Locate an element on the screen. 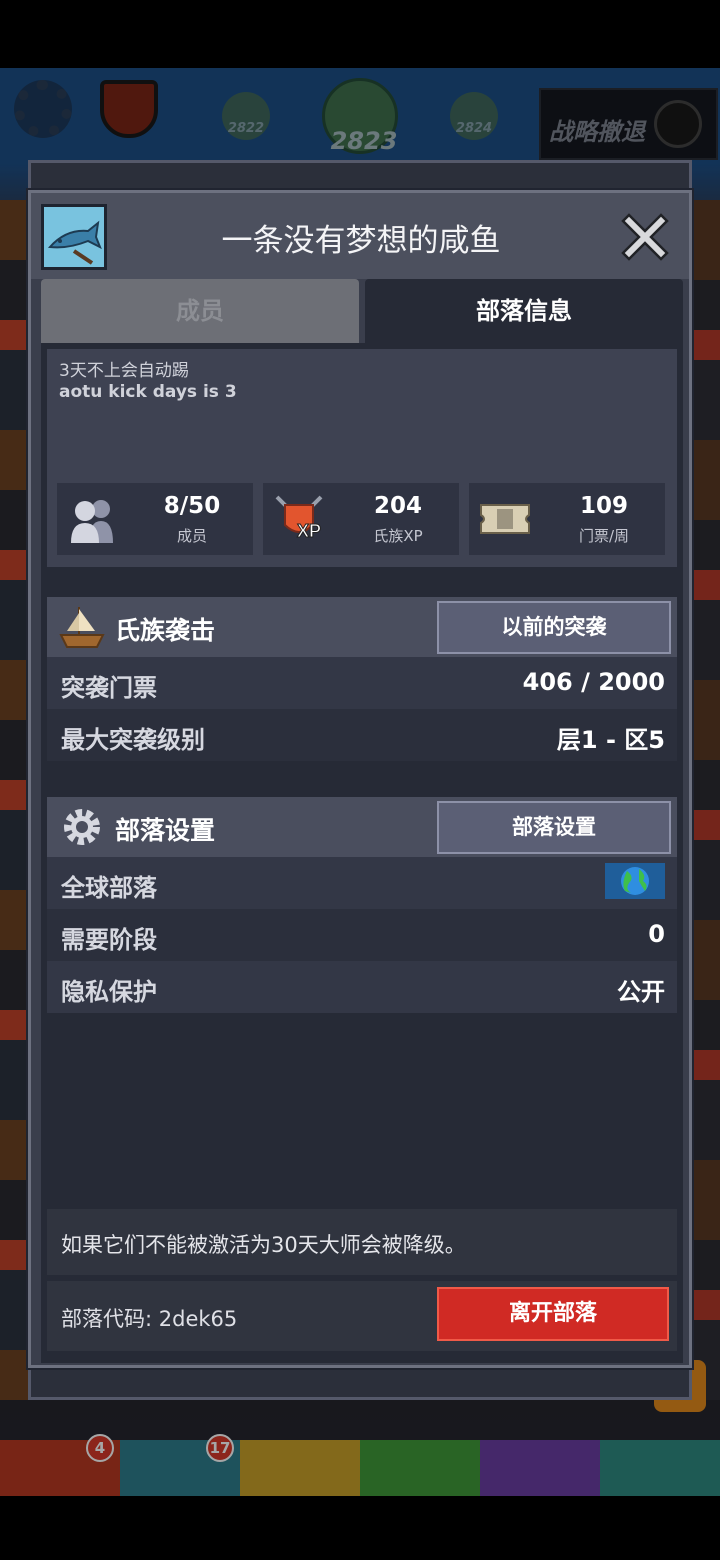  clan-settings-title: 部落设置 is located at coordinates (165, 830).